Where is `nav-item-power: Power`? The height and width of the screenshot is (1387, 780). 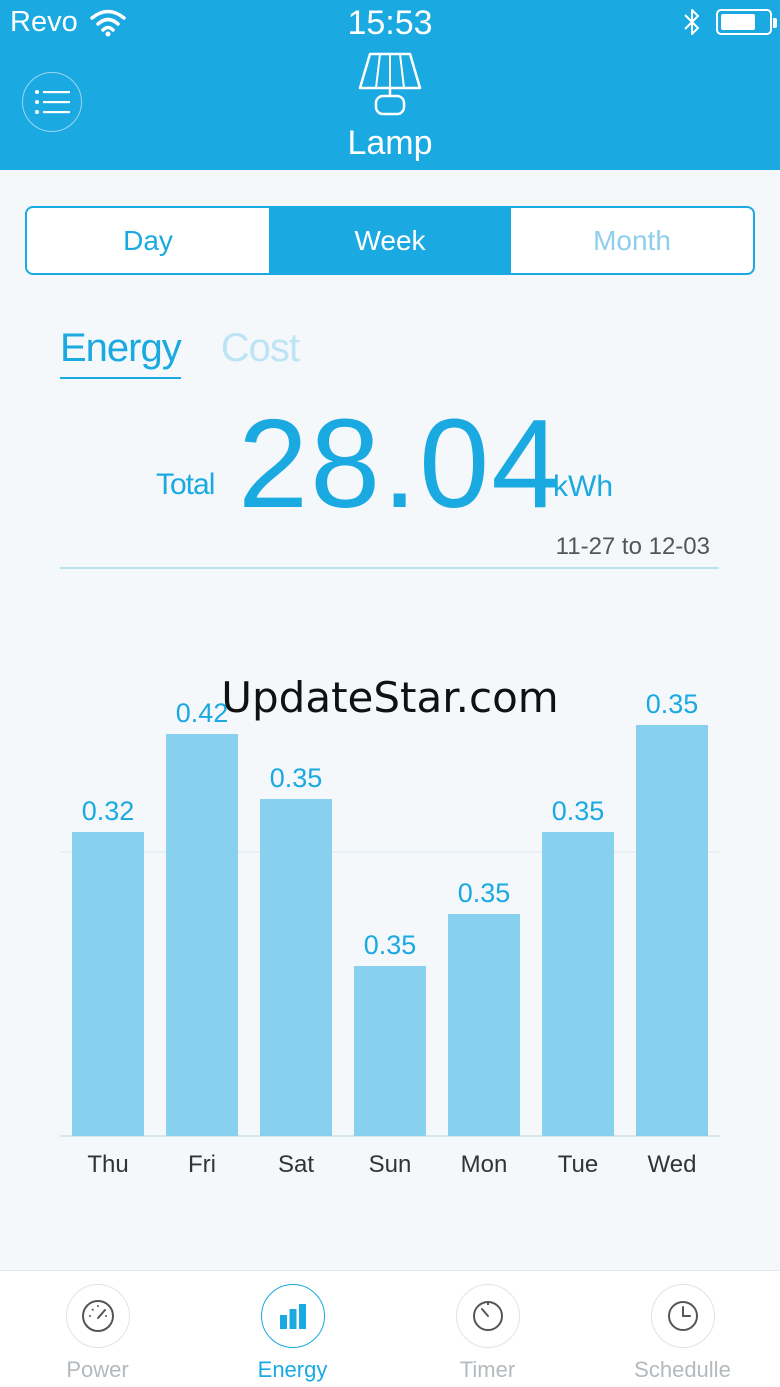 nav-item-power: Power is located at coordinates (97, 1329).